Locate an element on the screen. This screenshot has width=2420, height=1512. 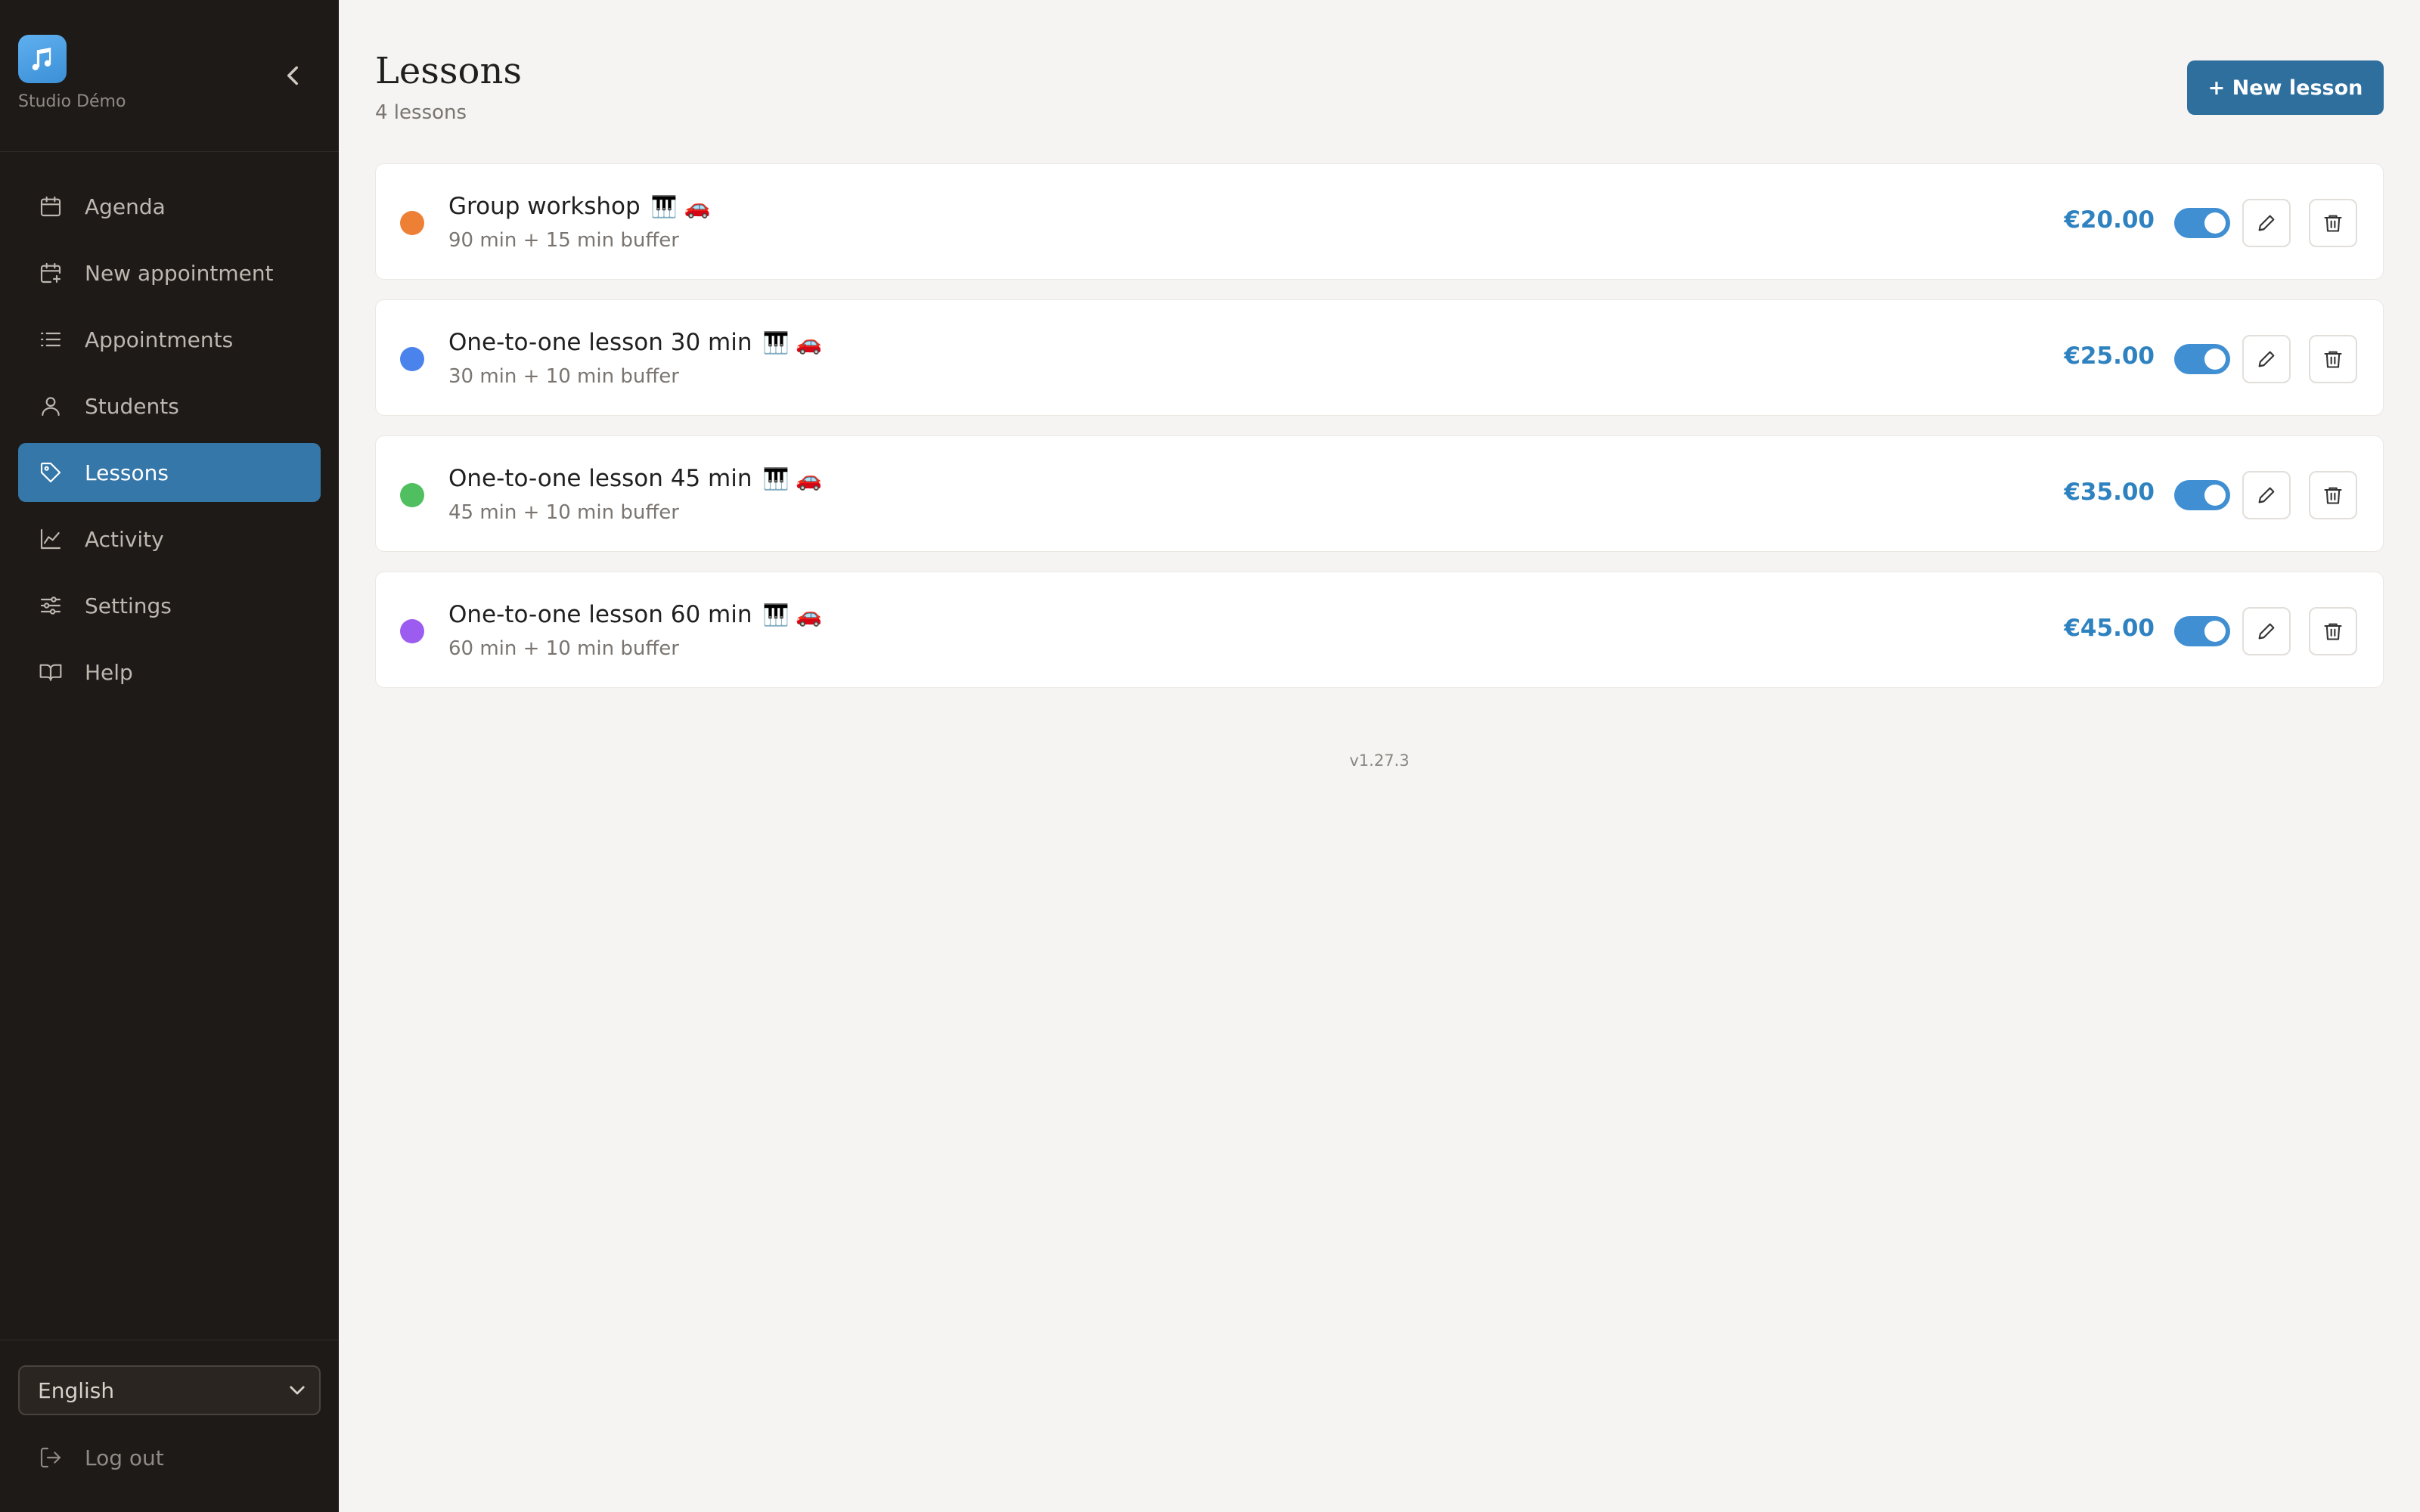
lesson-name-row: One-to-one lesson 45 min 🎹 🚗 is located at coordinates (635, 478).